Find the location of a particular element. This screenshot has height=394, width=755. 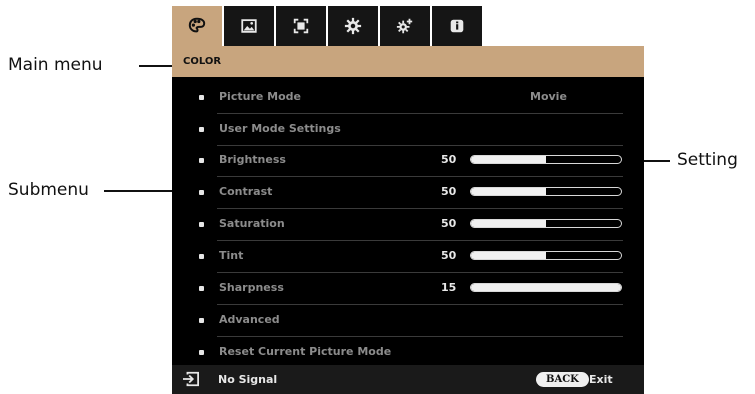

tint-value: 50 is located at coordinates (449, 255).